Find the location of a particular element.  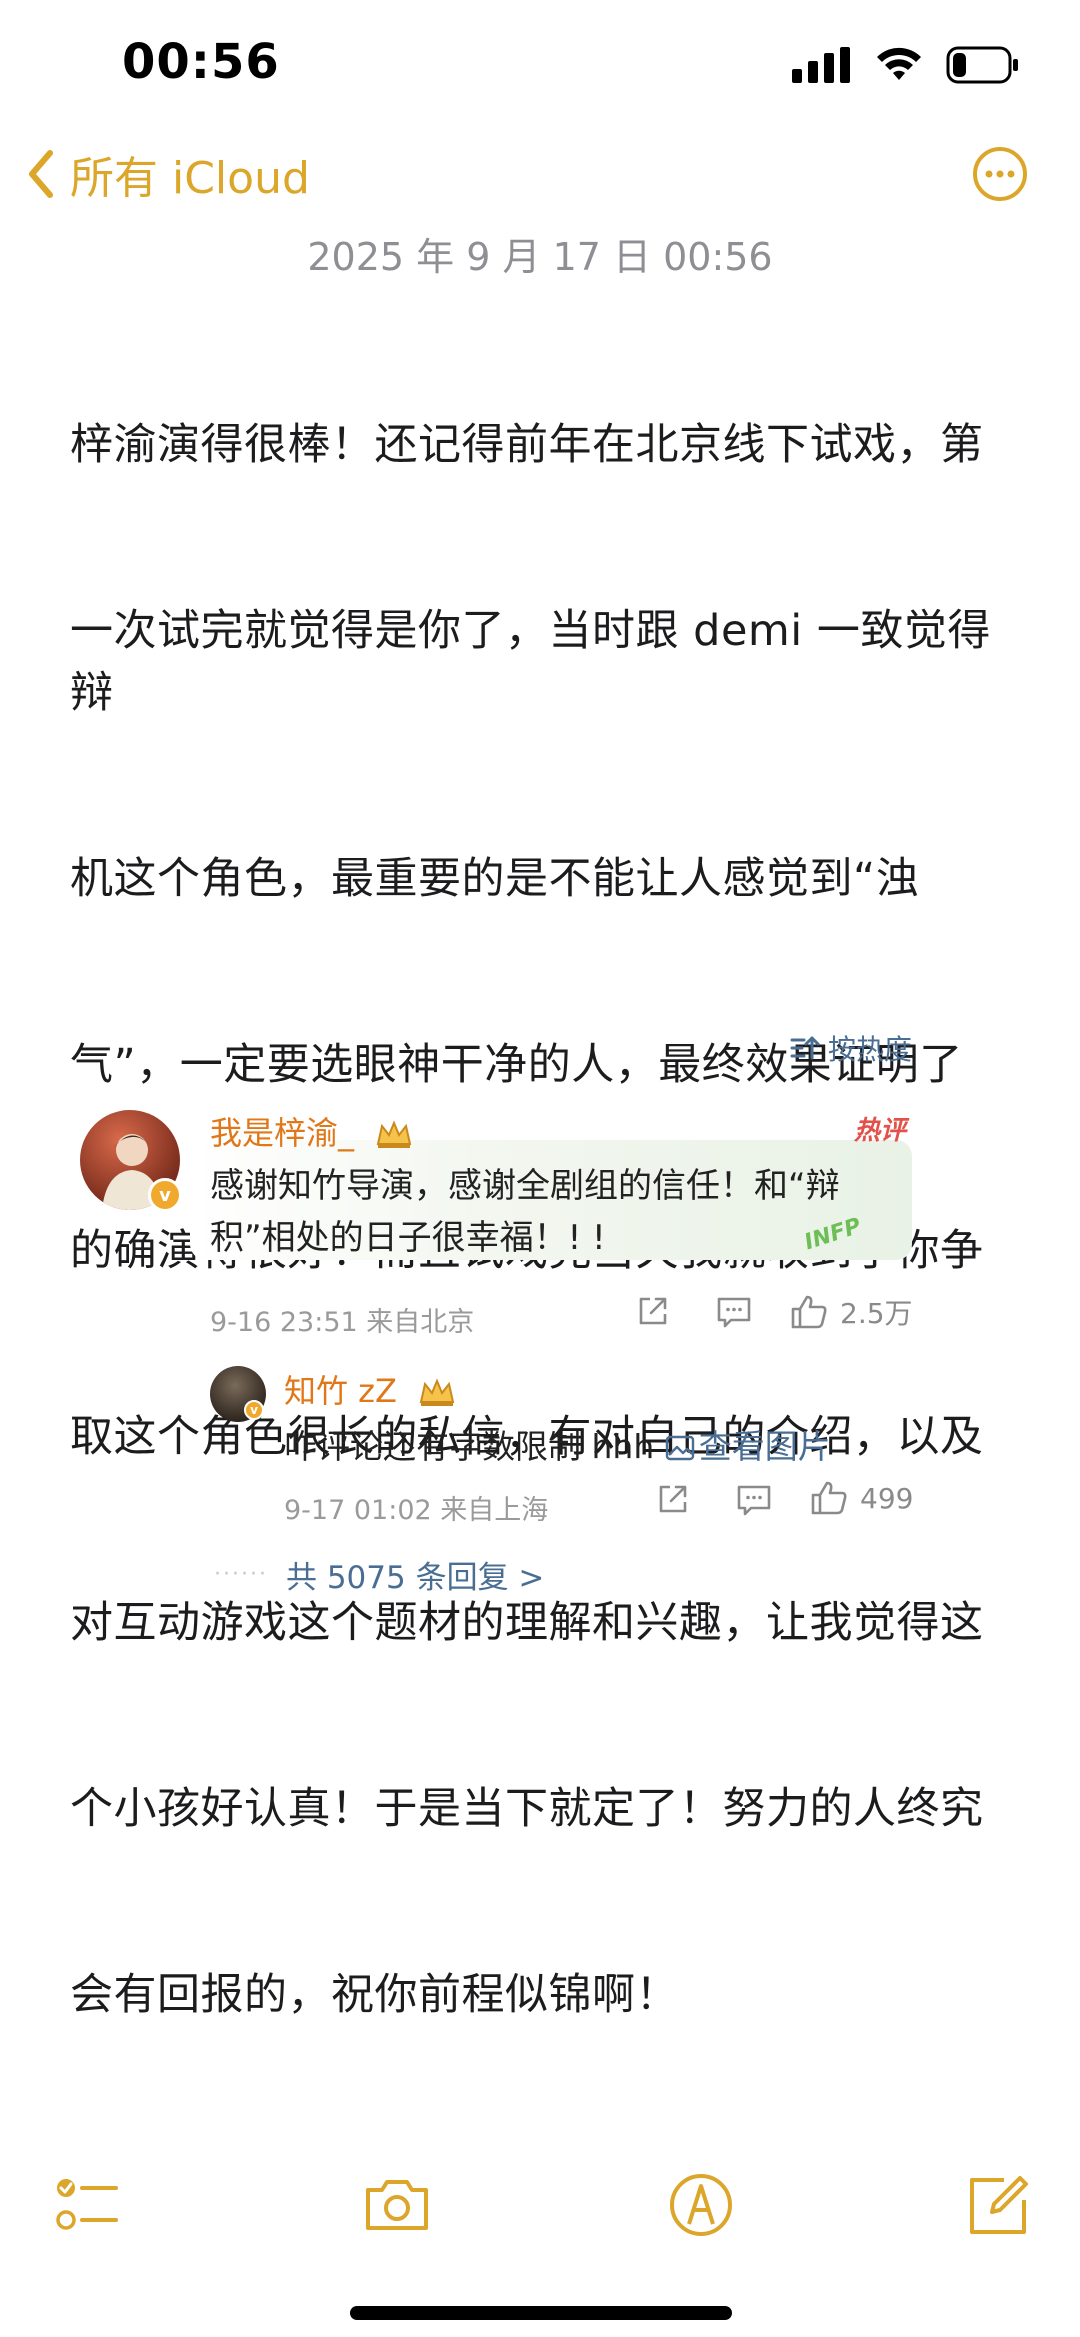

reply-author-name: 知竹 zZ is located at coordinates (340, 1391).